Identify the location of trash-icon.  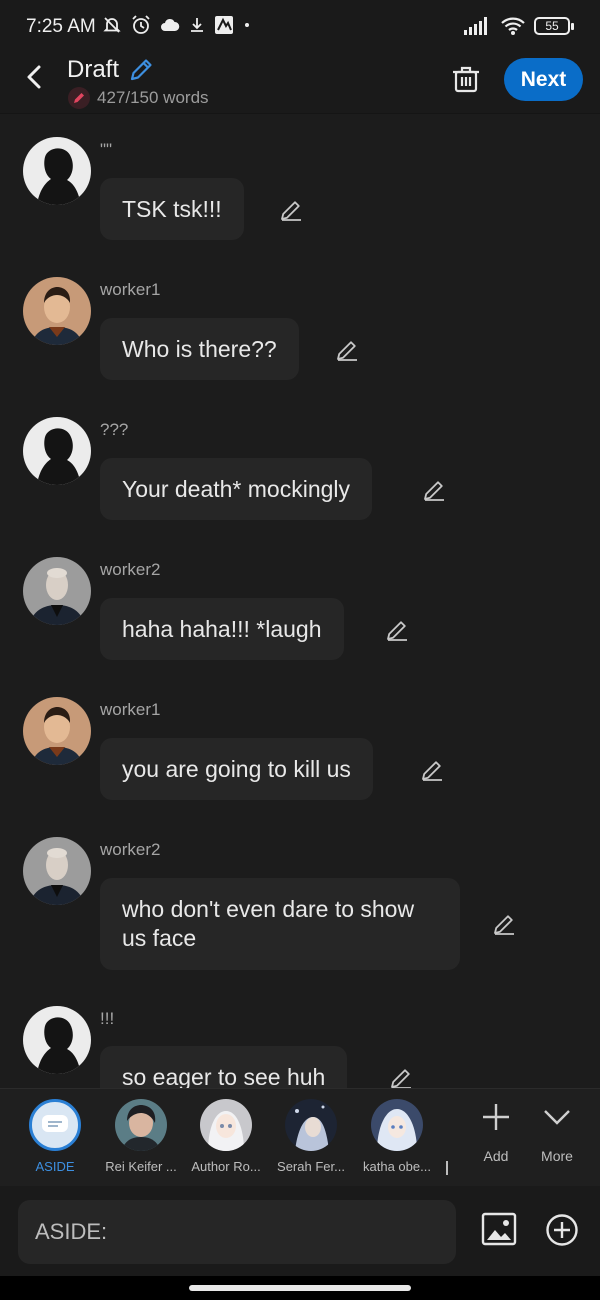
(466, 79).